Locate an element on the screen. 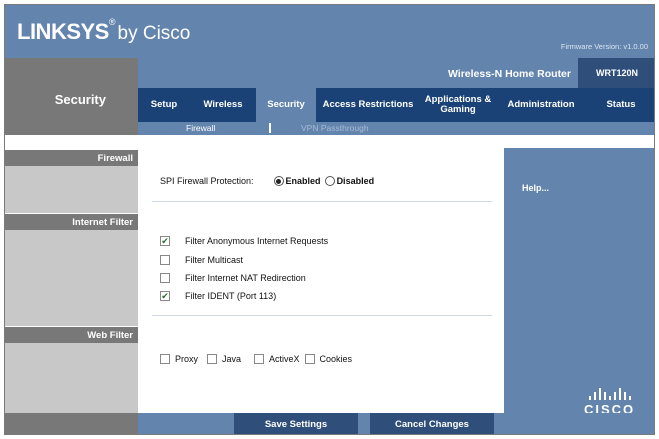 The image size is (659, 439). web-filter-item: ActiveX is located at coordinates (277, 359).